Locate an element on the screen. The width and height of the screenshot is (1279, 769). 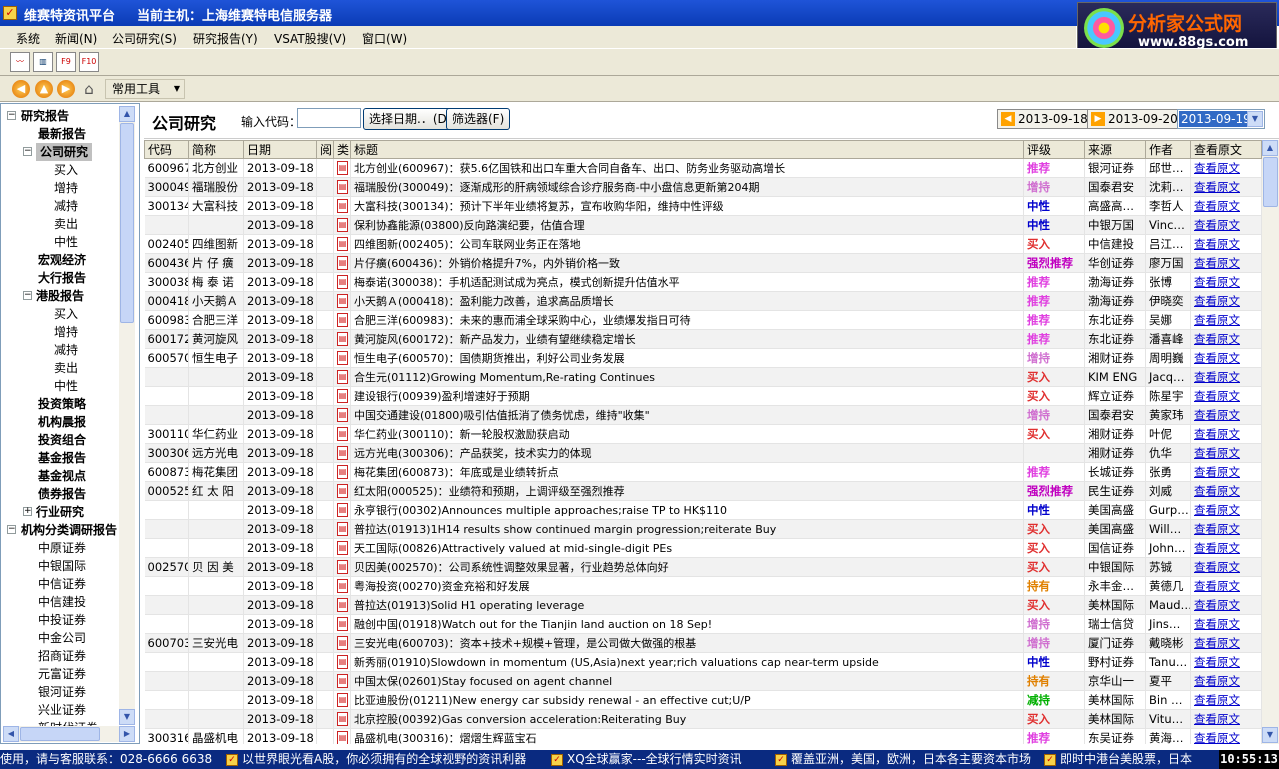
tree-item: 兴业证券 is located at coordinates (62, 710).